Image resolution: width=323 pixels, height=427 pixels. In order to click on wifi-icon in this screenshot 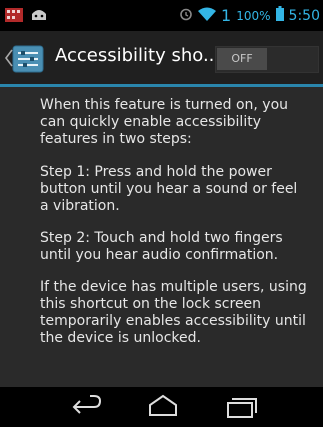, I will do `click(207, 16)`.